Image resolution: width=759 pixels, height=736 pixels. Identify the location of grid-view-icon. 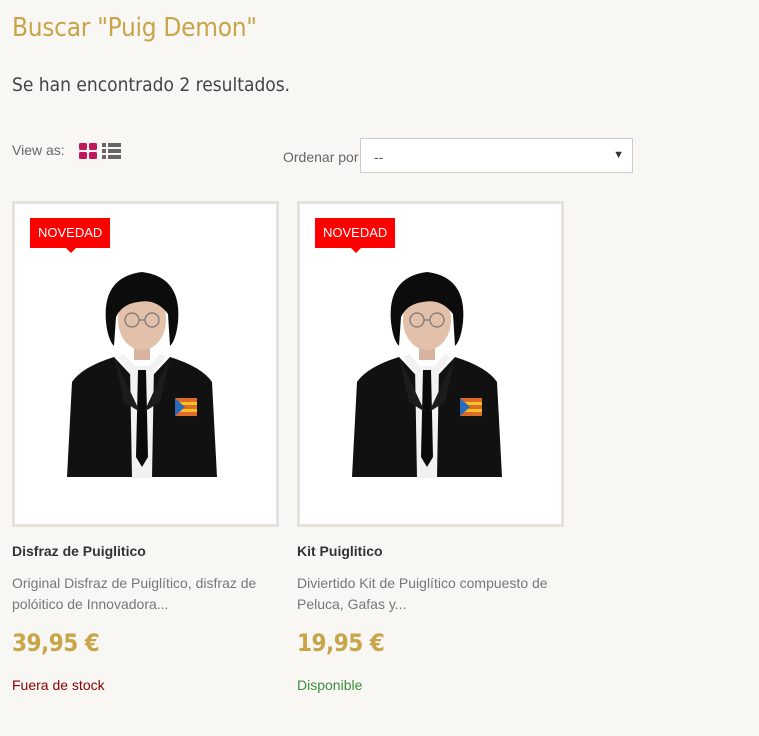
(88, 151).